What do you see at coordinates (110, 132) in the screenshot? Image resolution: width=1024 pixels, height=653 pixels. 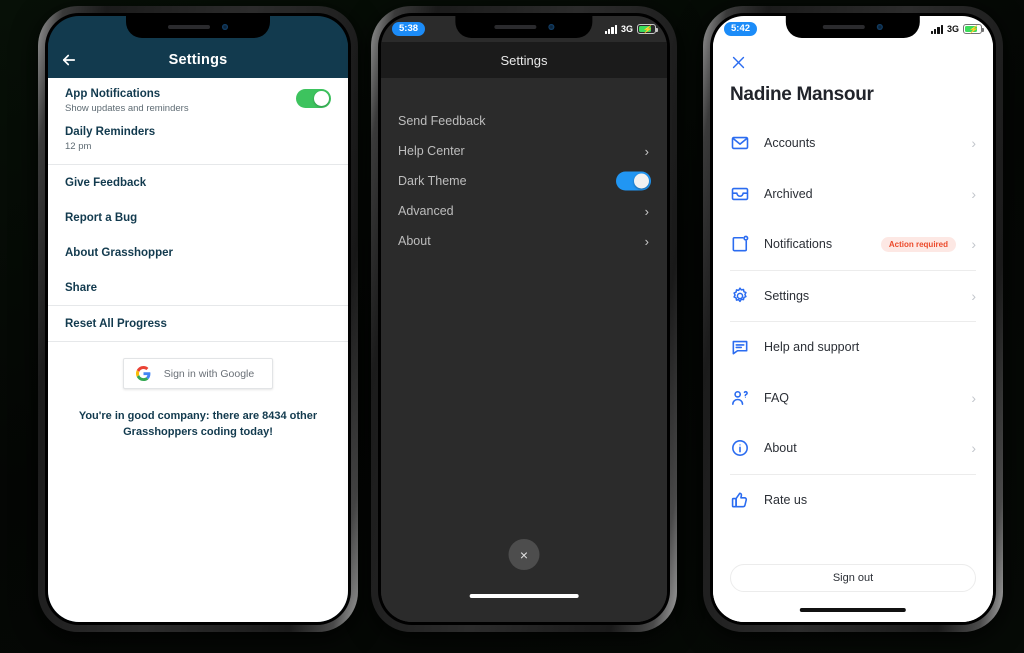 I see `daily-reminders-label: Daily Reminders` at bounding box center [110, 132].